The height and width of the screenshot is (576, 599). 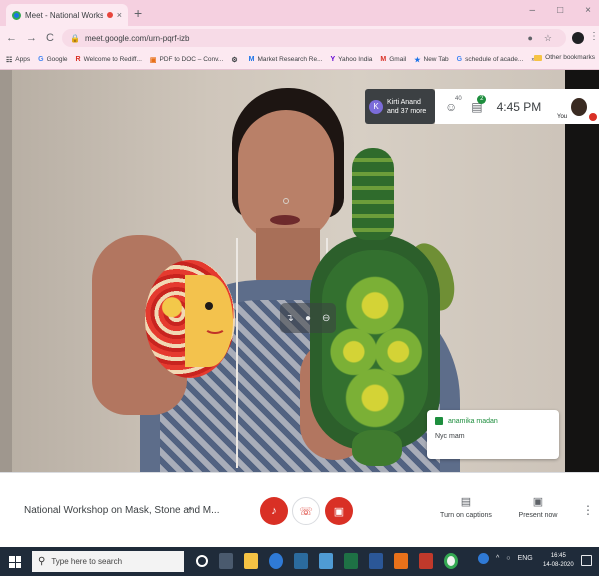 I want to click on bookmark-gmail: M Gmail, so click(x=393, y=59).